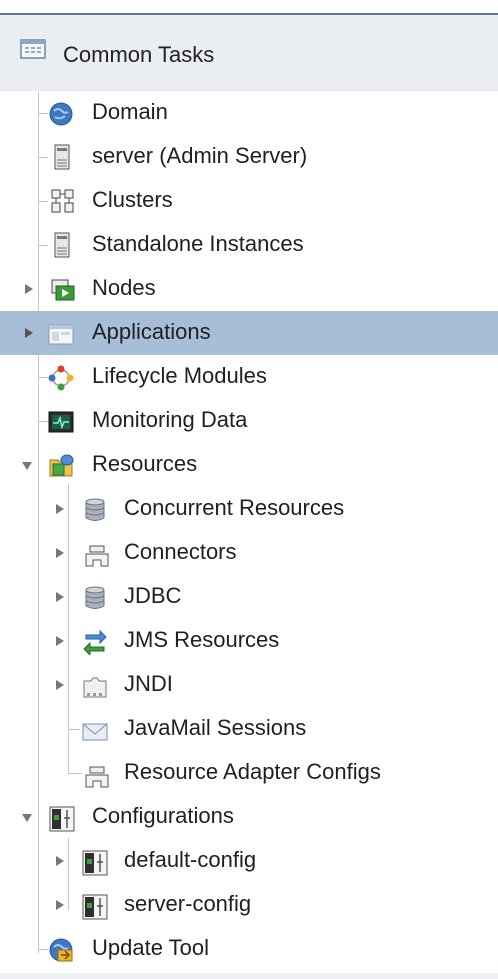 This screenshot has height=979, width=498. I want to click on jms-arrows-icon, so click(95, 642).